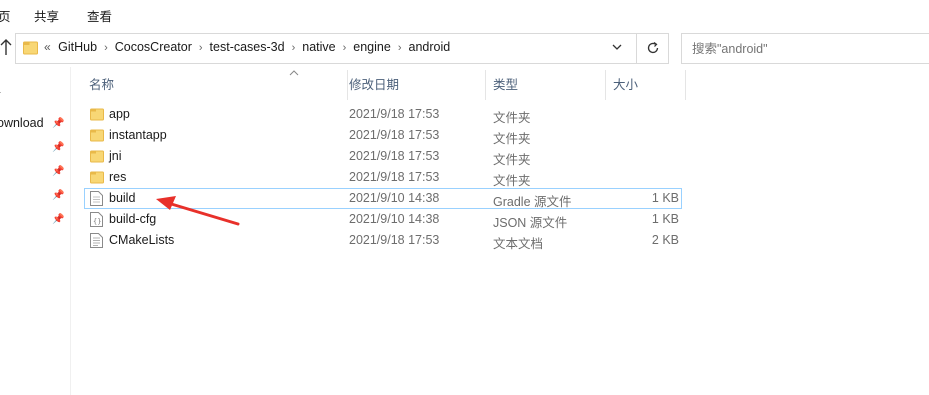 The image size is (929, 395). I want to click on nav-item-downloads: ownload, so click(22, 123).